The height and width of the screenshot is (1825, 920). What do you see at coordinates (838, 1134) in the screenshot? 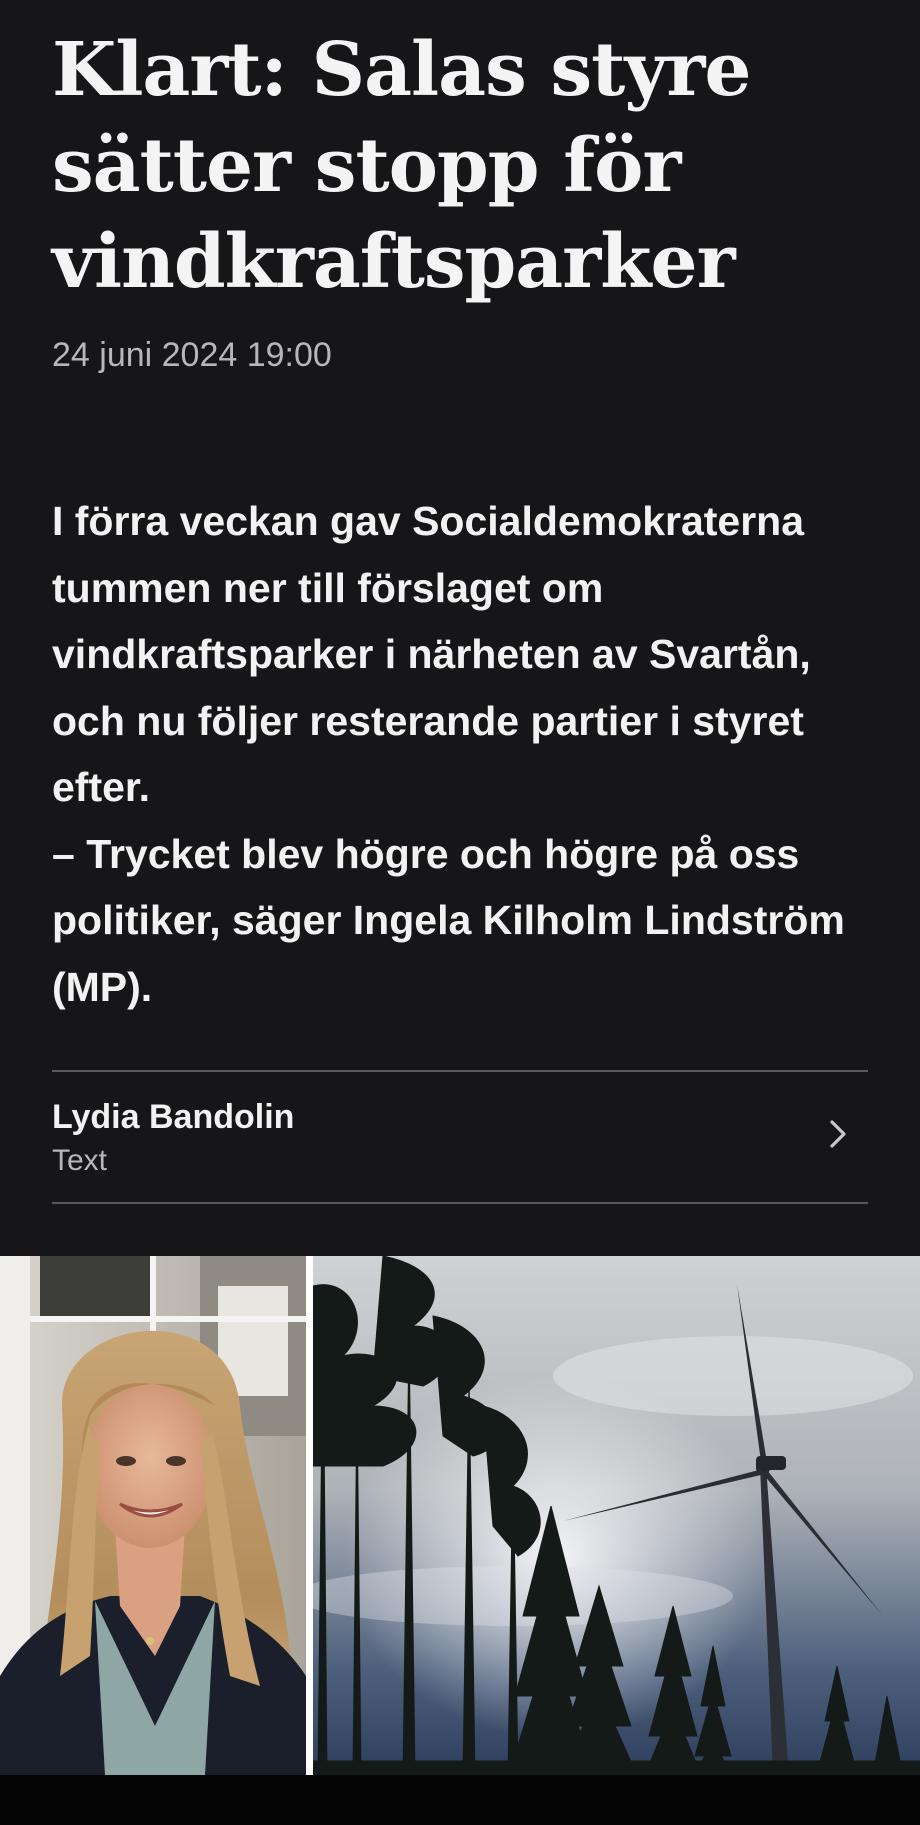
I see `chevron-right-icon` at bounding box center [838, 1134].